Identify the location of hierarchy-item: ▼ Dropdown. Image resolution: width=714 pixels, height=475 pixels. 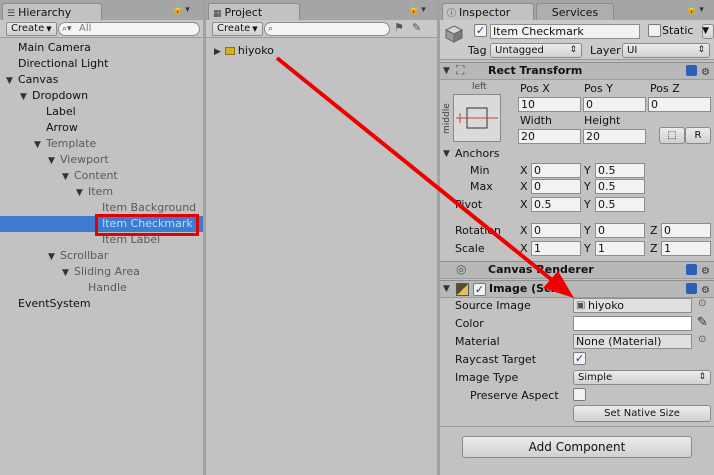
(101, 96).